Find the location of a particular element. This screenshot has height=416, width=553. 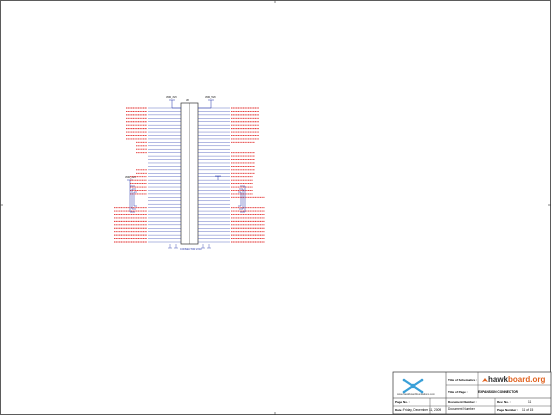

page-count: 11 of 15 is located at coordinates (528, 410).